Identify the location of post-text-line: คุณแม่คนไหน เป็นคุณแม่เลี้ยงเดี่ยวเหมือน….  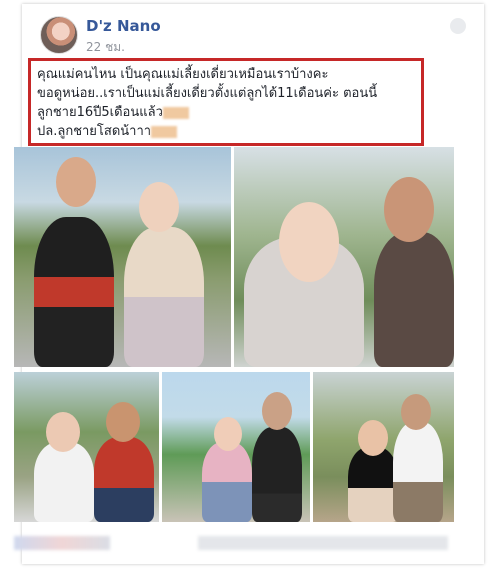
(183, 74).